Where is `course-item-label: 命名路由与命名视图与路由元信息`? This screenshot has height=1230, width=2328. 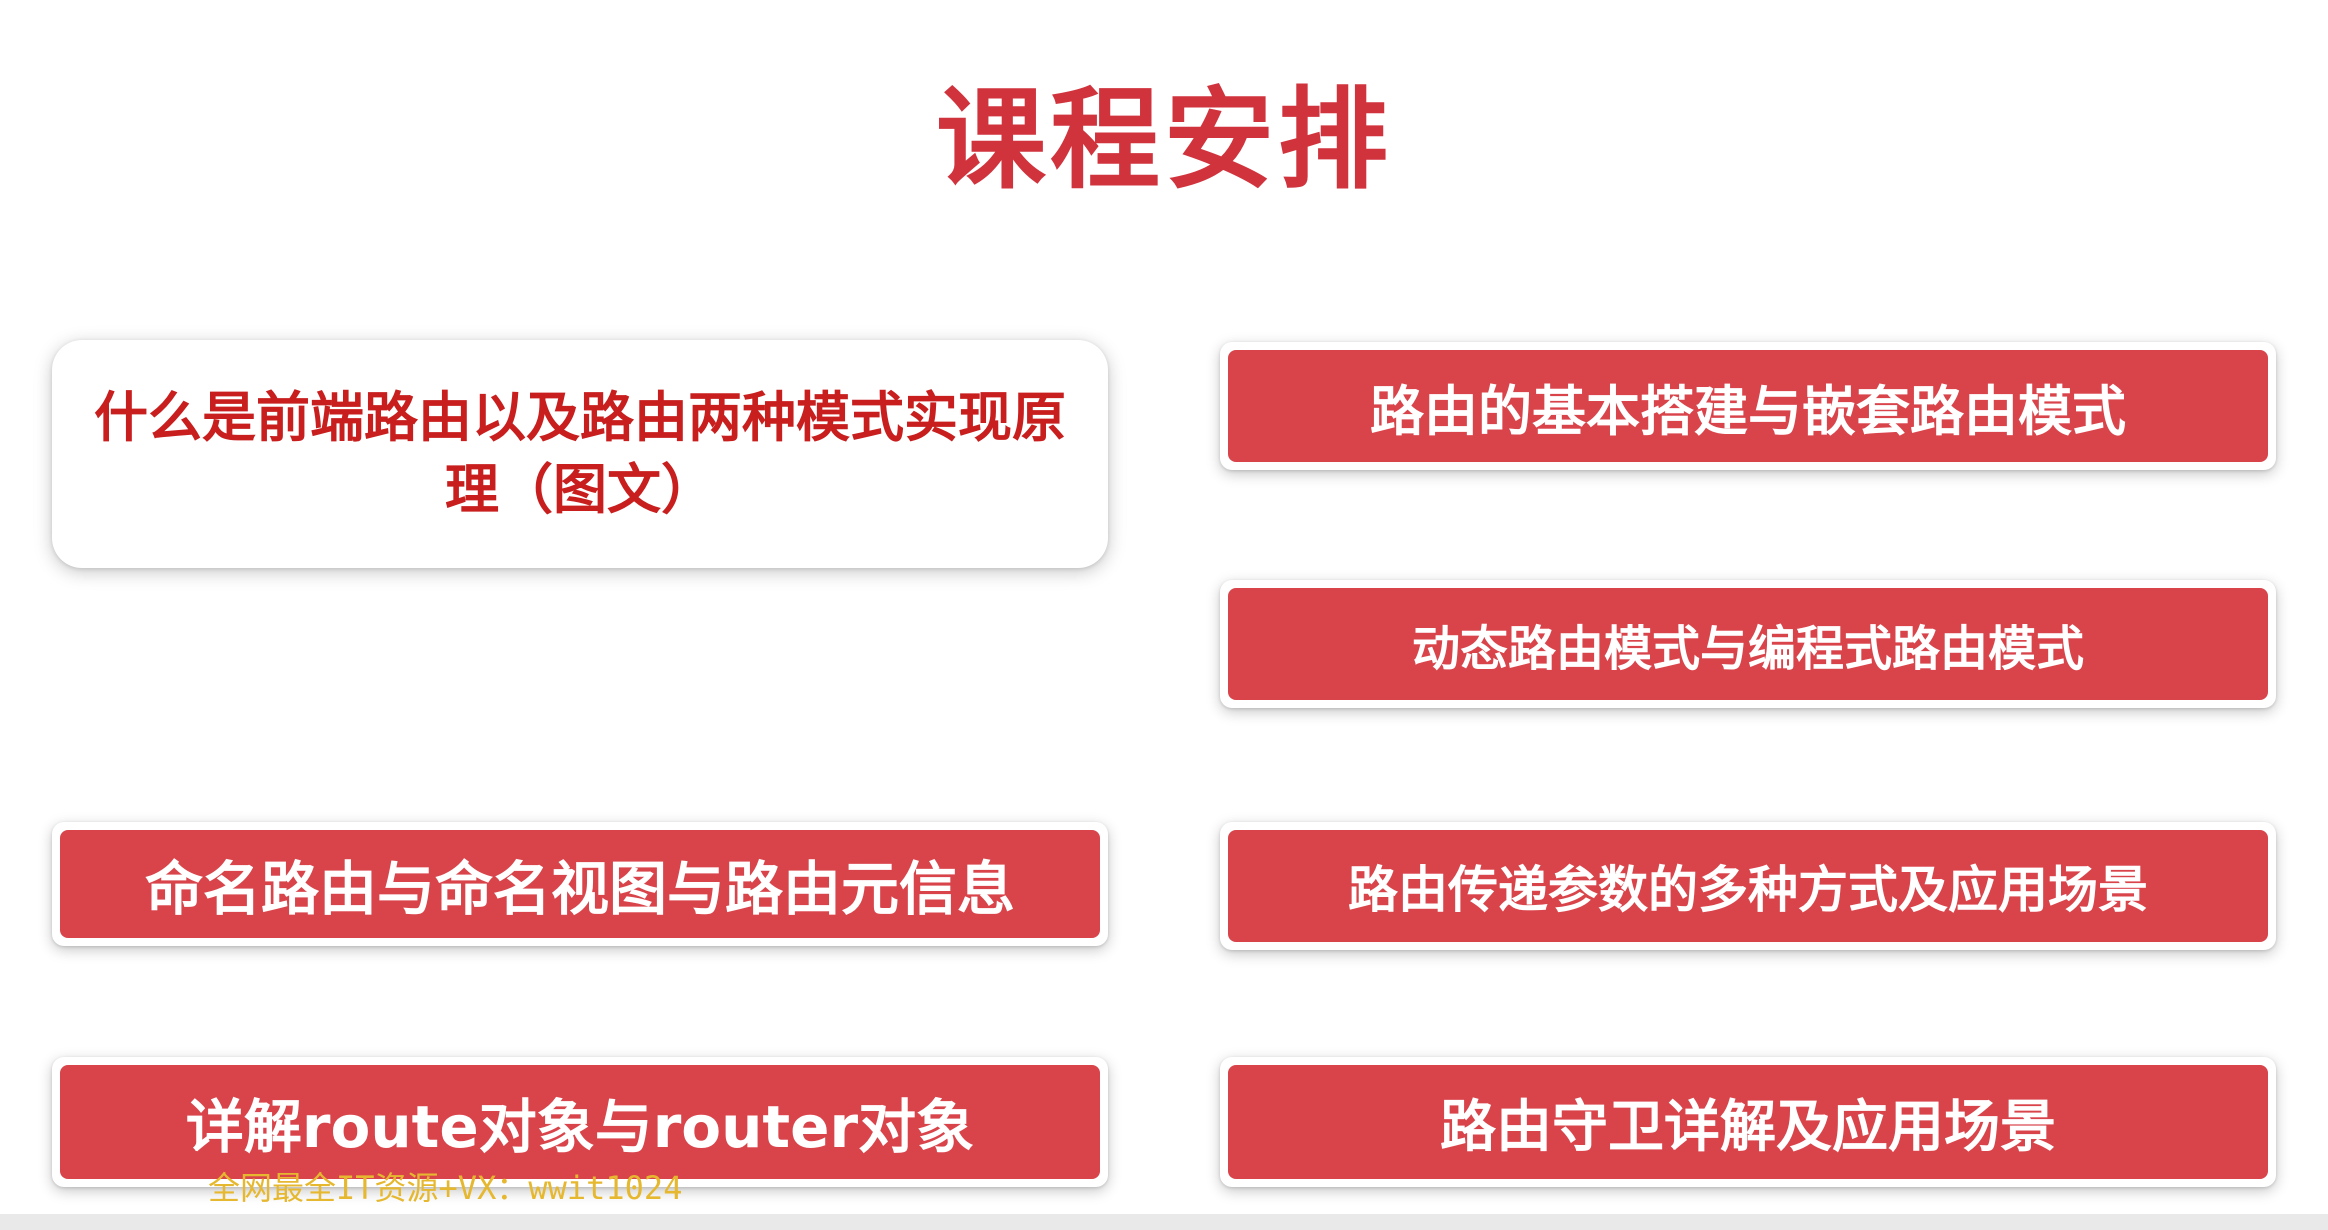
course-item-label: 命名路由与命名视图与路由元信息 is located at coordinates (579, 889).